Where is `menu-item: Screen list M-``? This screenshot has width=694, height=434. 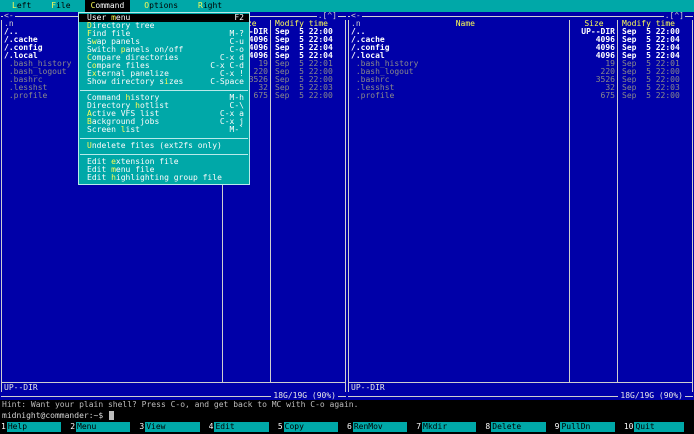 menu-item: Screen list M-` is located at coordinates (164, 130).